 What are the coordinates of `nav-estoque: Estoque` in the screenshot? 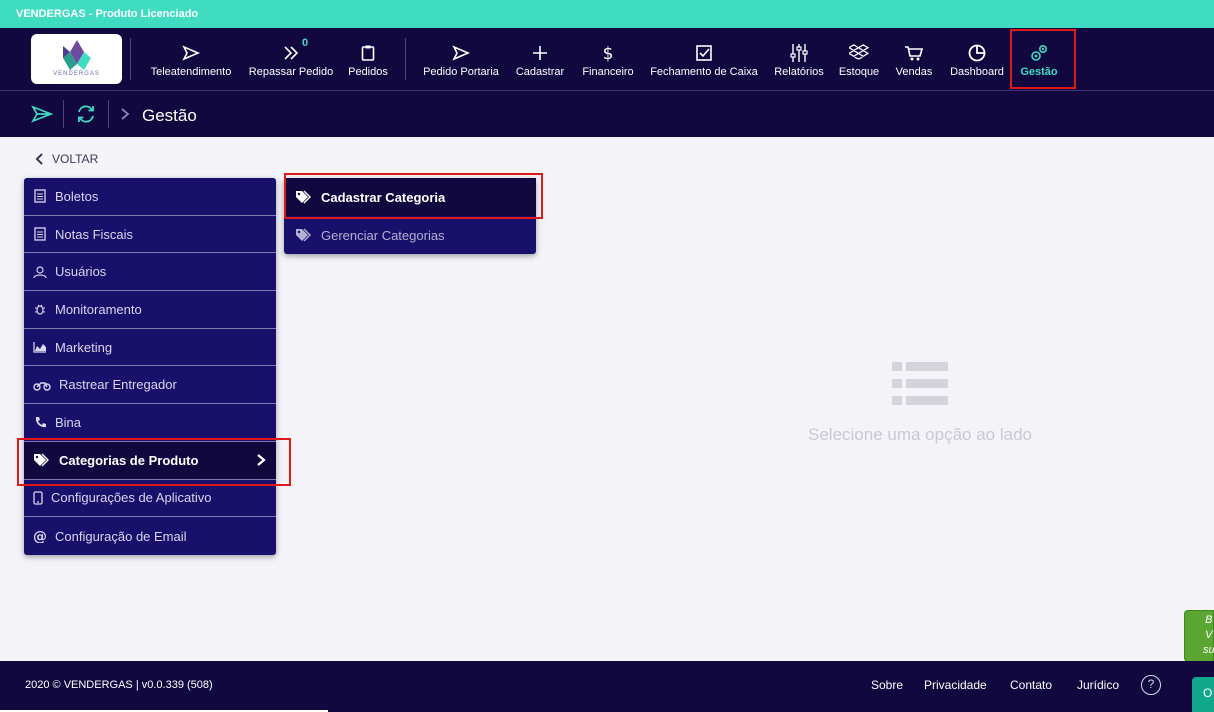 It's located at (859, 62).